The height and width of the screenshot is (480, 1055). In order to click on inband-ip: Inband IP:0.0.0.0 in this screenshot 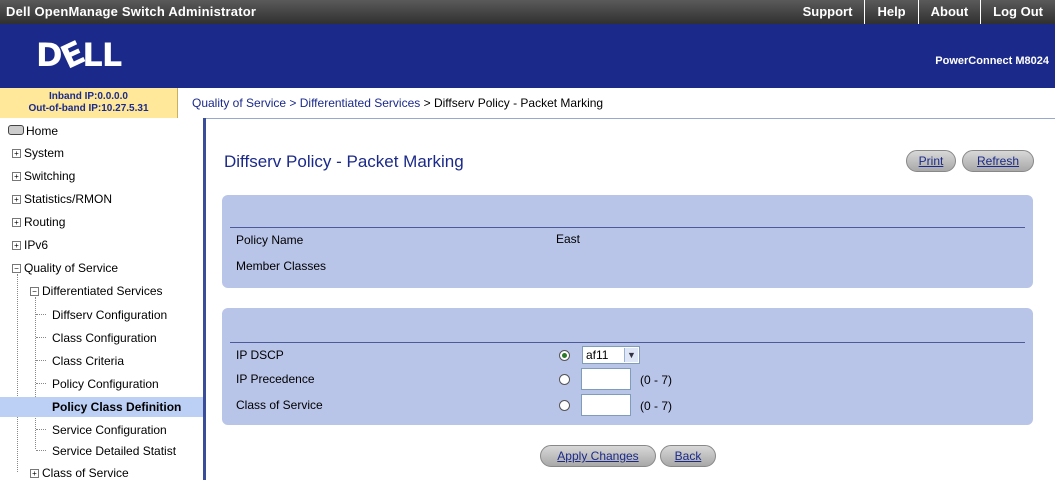, I will do `click(88, 96)`.